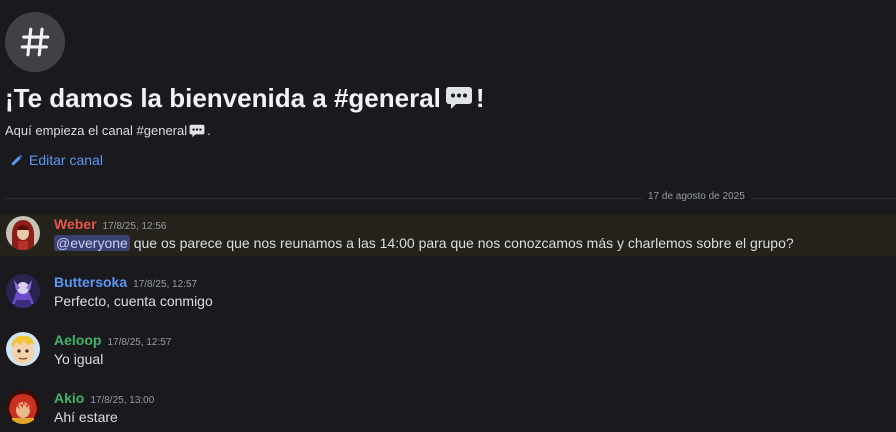 The width and height of the screenshot is (896, 432). I want to click on hash-icon, so click(35, 42).